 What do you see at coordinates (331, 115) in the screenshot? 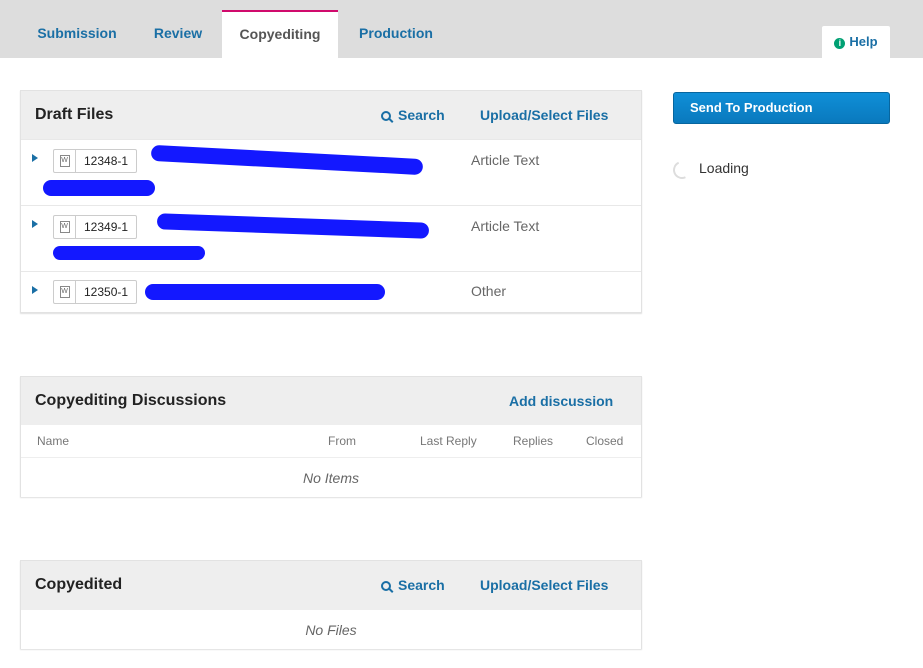
I see `draft-files-header: Draft Files Search Upload/Select Files` at bounding box center [331, 115].